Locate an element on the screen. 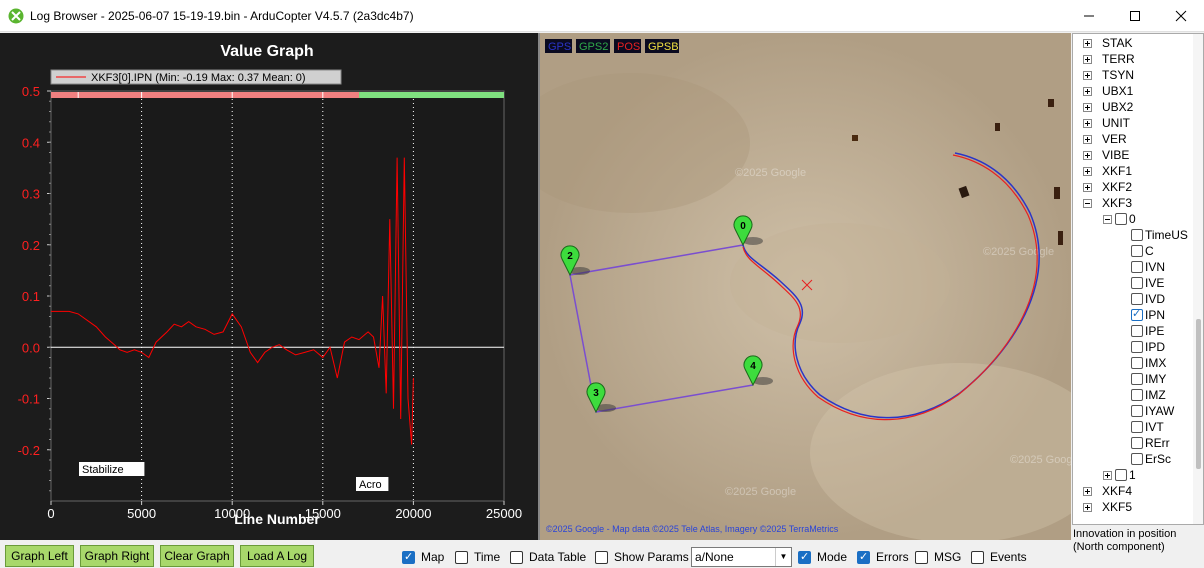  time-checkbox-label: Time is located at coordinates (487, 557).